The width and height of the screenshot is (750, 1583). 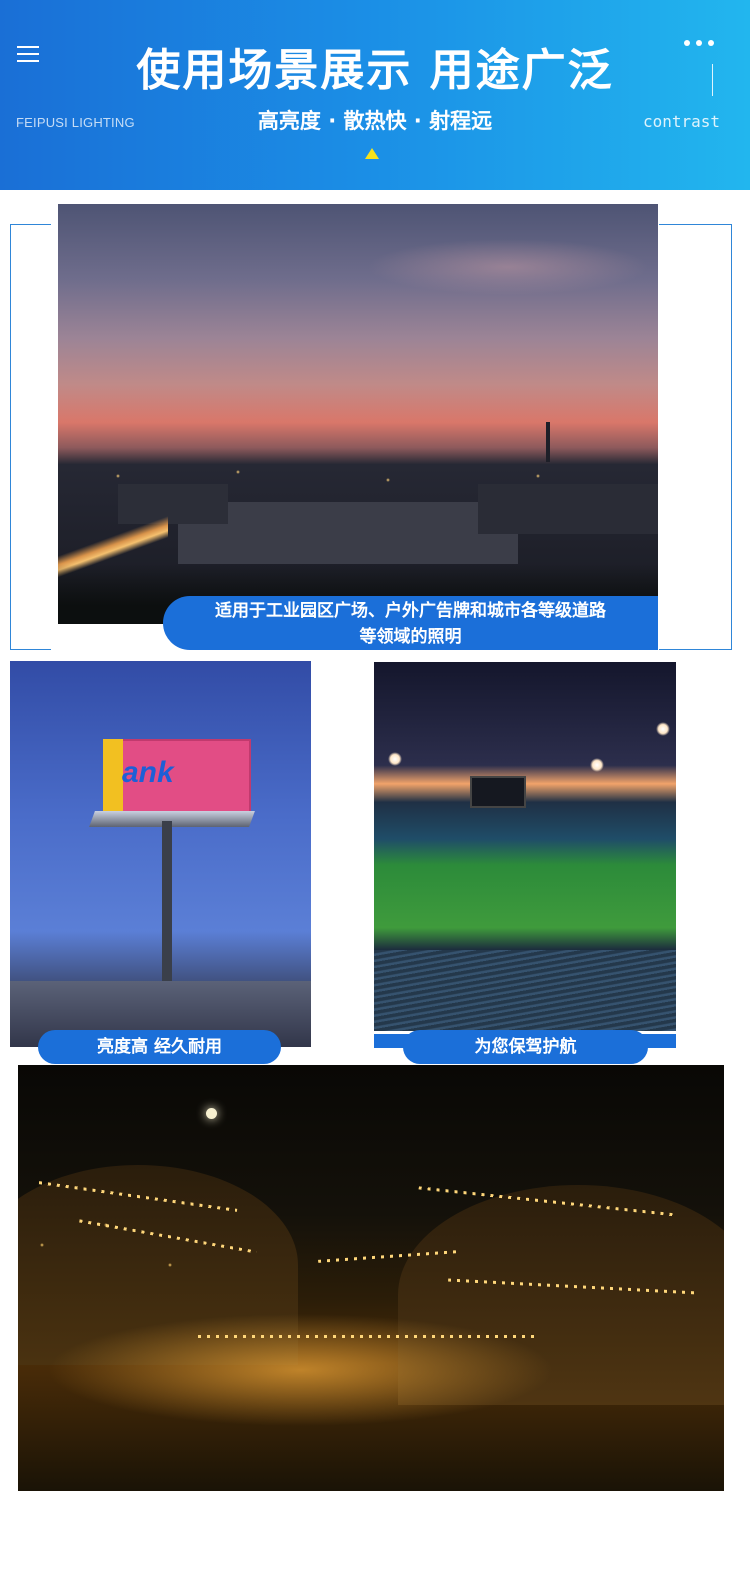 I want to click on page-title: 使用场景展示 用途广泛, so click(x=375, y=70).